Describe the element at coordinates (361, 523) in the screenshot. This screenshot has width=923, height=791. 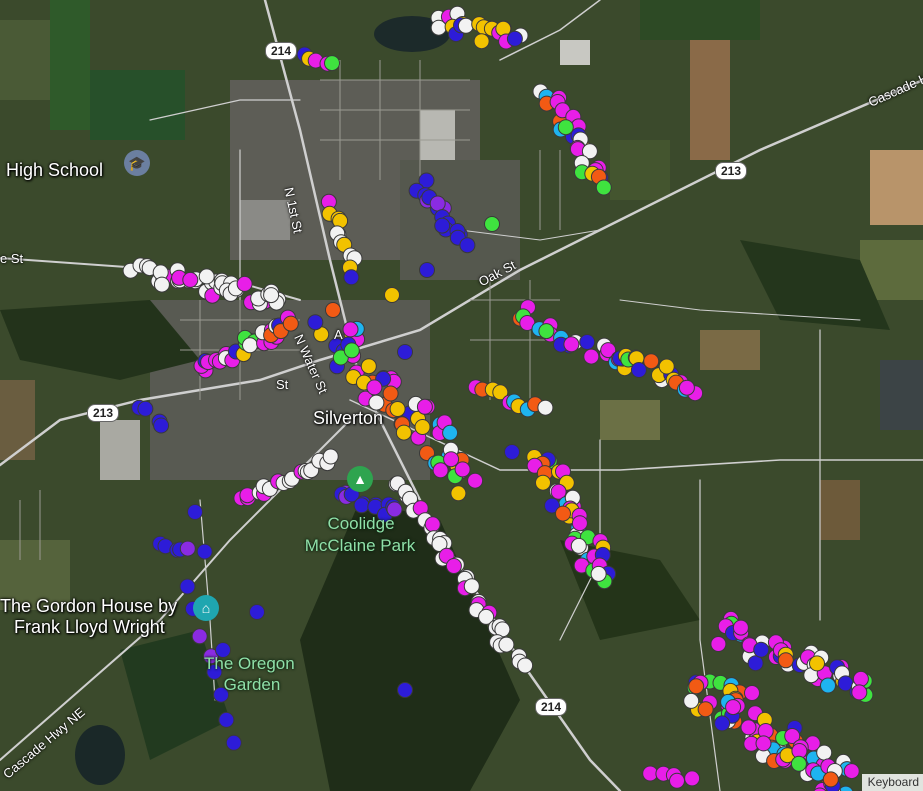
I see `place-label-coolidge: Coolidge` at that location.